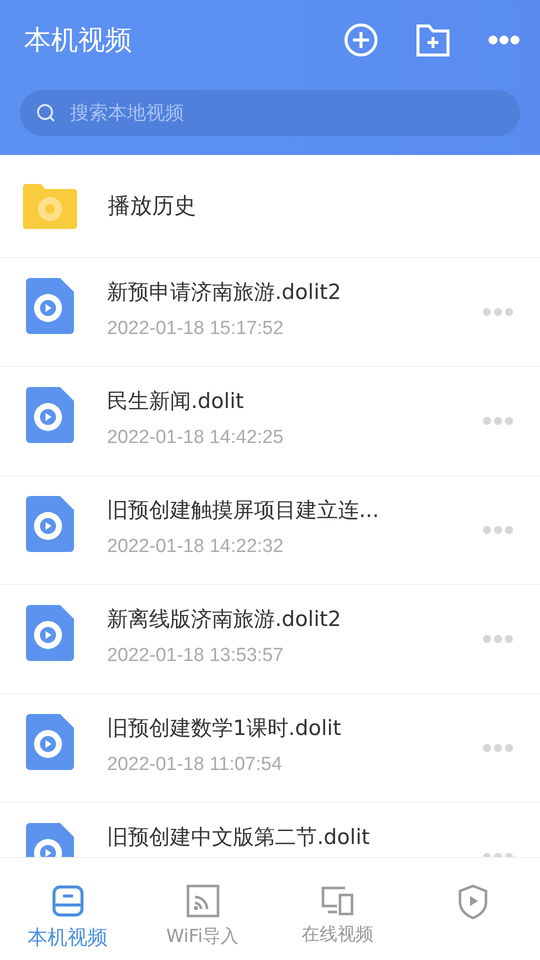 The image size is (540, 960). What do you see at coordinates (337, 900) in the screenshot?
I see `devices-icon` at bounding box center [337, 900].